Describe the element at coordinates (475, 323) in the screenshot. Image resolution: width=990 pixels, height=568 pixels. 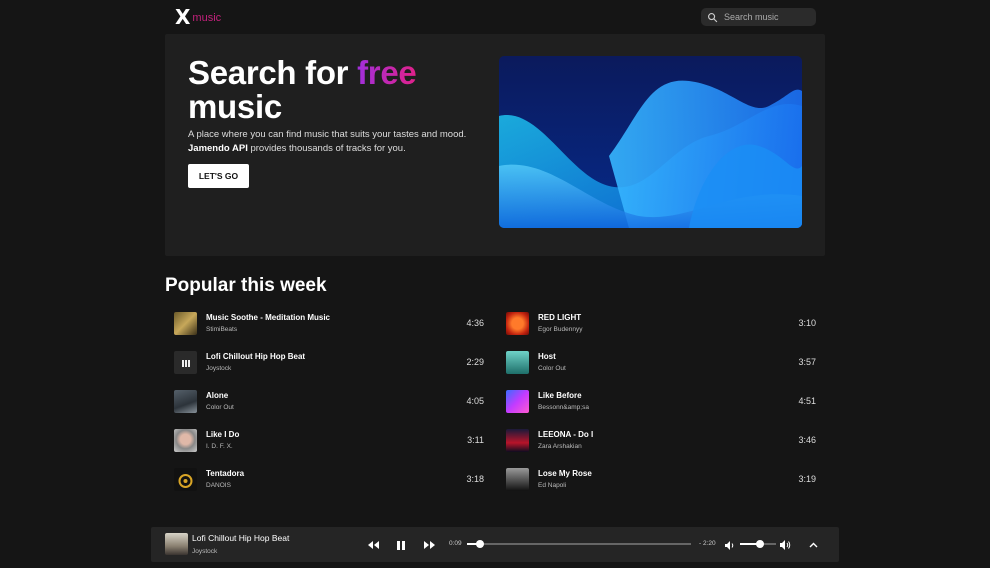
I see `track-duration: 4:36` at that location.